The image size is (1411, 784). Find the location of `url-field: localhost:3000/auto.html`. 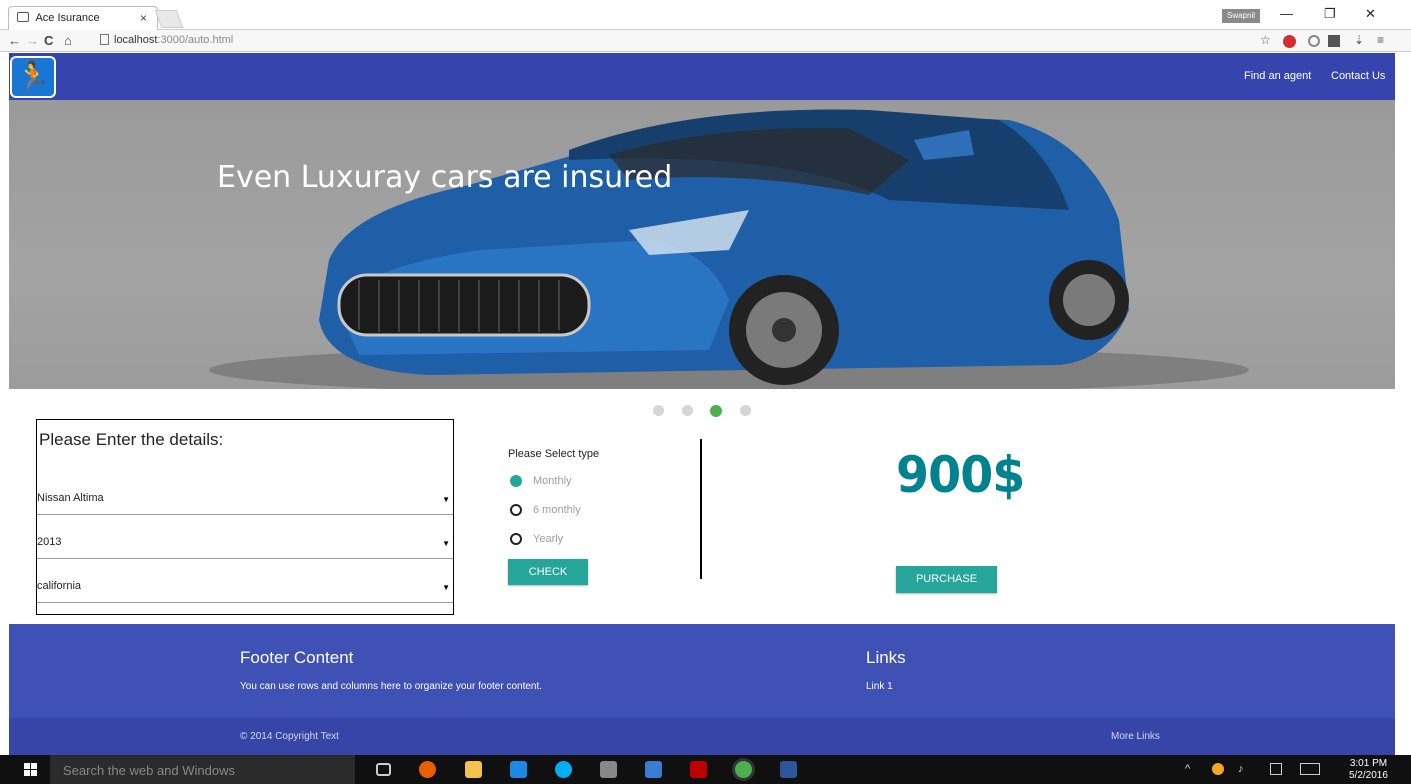

url-field: localhost:3000/auto.html is located at coordinates (166, 40).